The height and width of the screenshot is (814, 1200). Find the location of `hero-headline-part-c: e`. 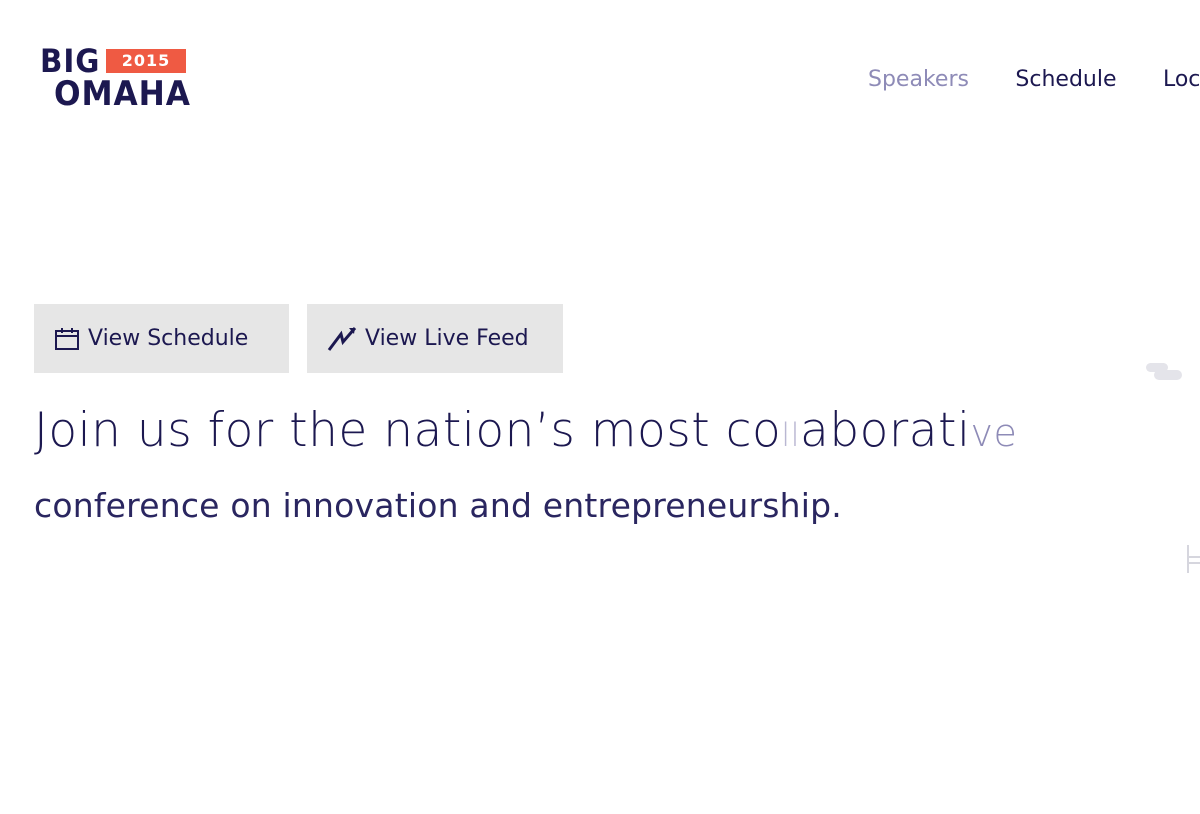

hero-headline-part-c: e is located at coordinates (1005, 433).